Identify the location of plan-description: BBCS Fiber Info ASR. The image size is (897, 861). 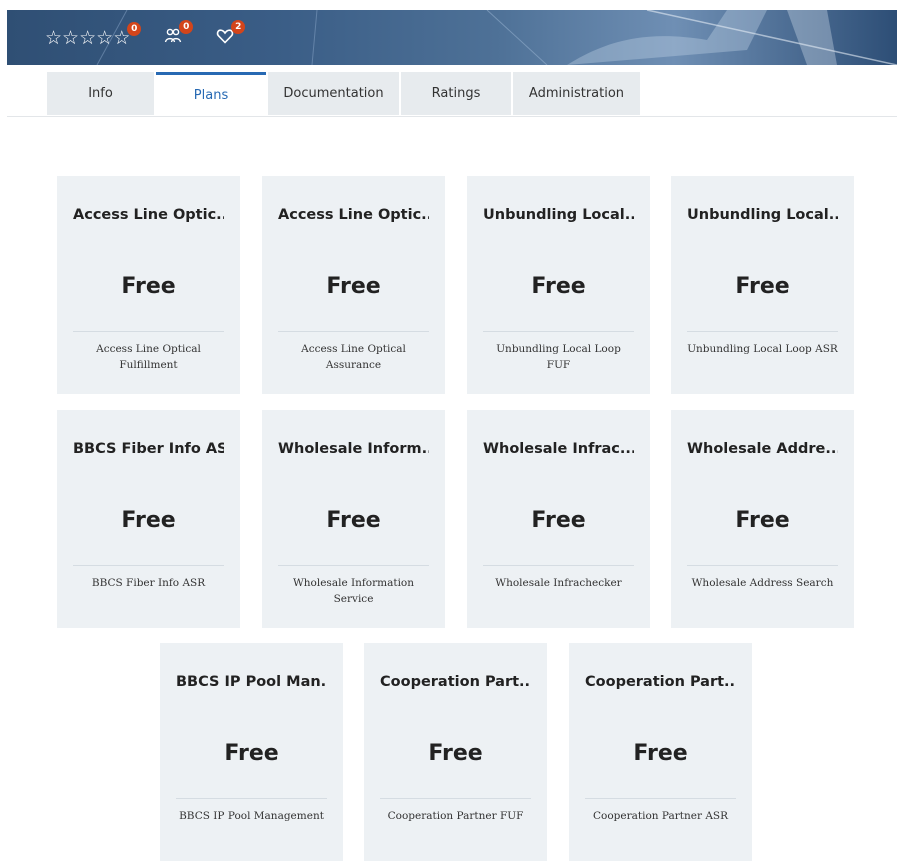
(148, 583).